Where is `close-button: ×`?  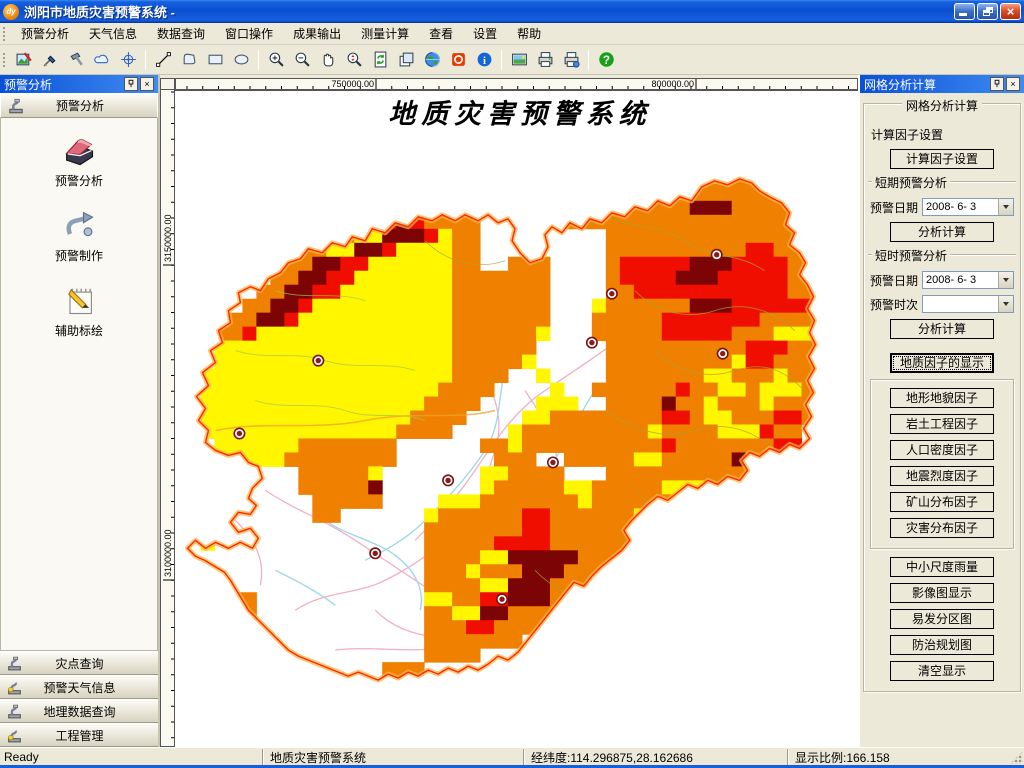
close-button: × is located at coordinates (1010, 11).